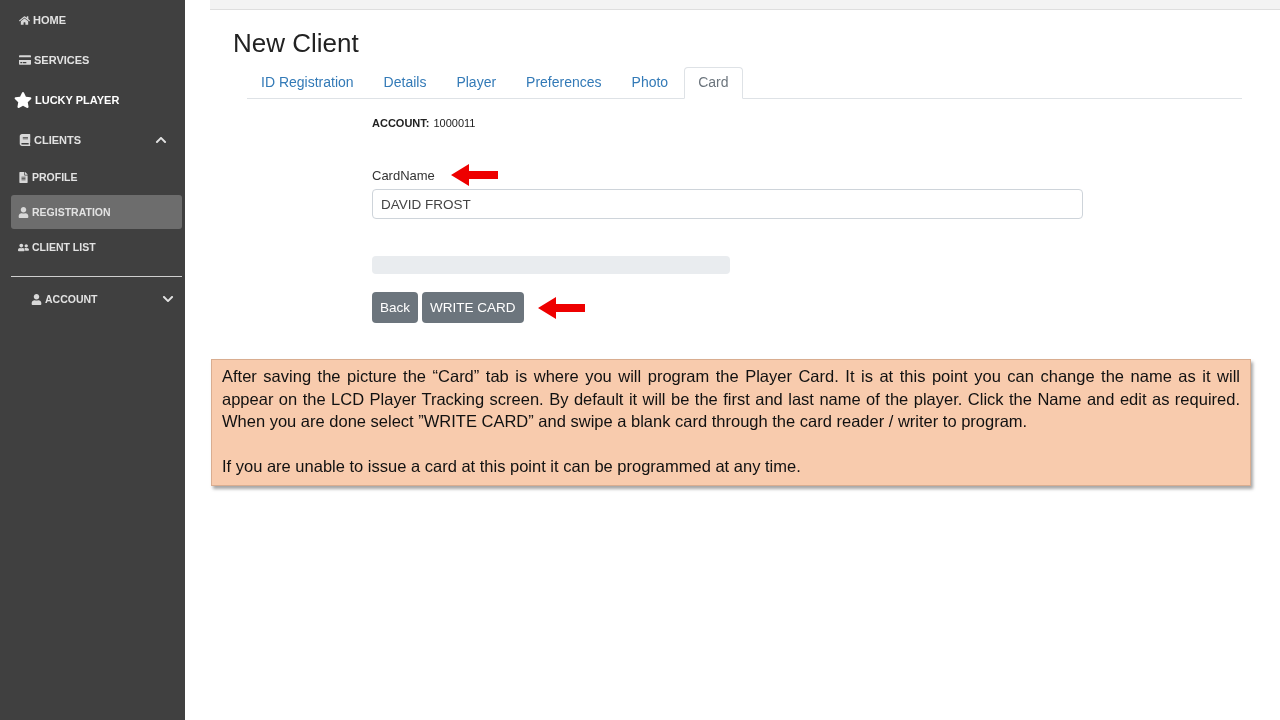 The image size is (1280, 720). Describe the element at coordinates (476, 83) in the screenshot. I see `tab: Player` at that location.